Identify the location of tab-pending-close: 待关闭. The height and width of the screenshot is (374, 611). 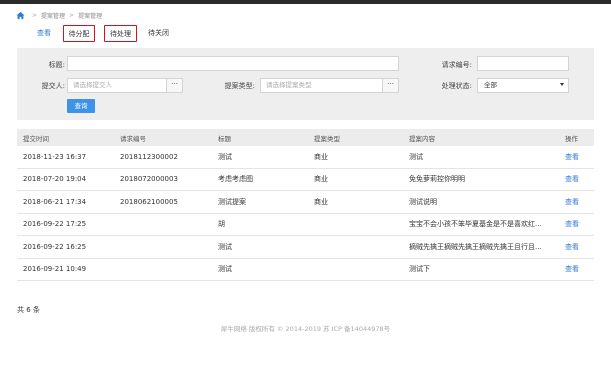
(158, 33).